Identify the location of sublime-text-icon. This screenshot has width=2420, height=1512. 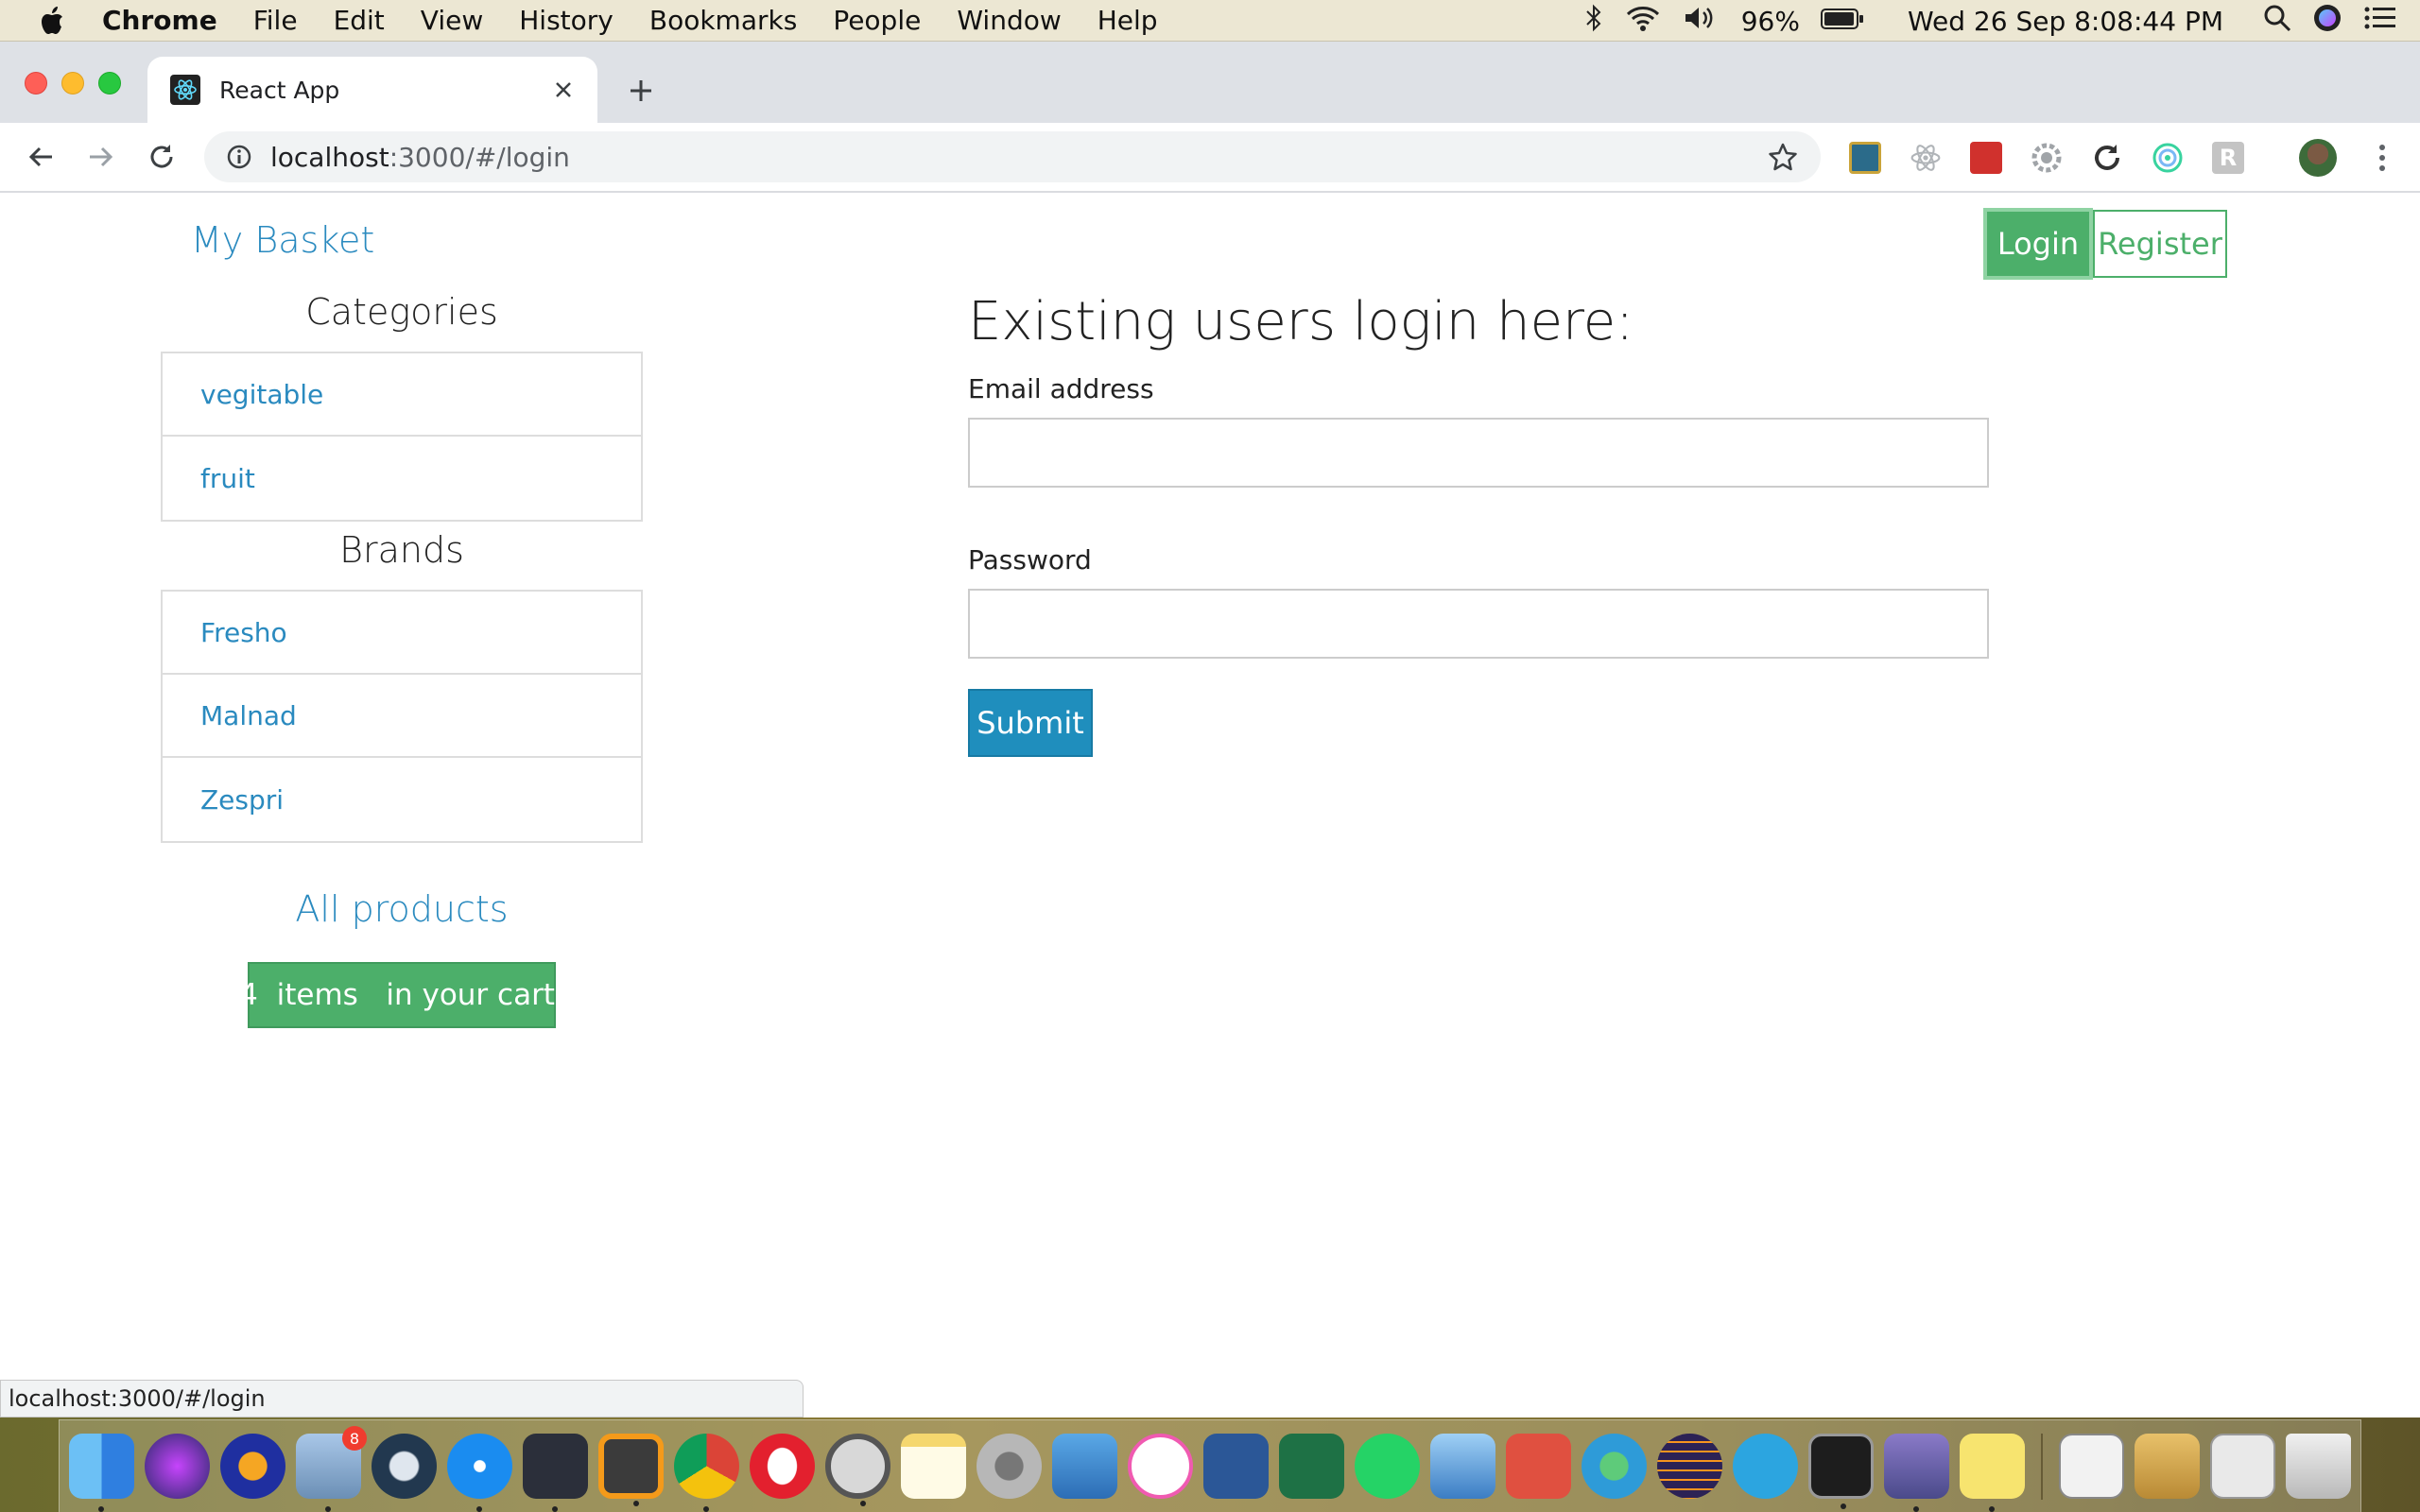
(631, 1470).